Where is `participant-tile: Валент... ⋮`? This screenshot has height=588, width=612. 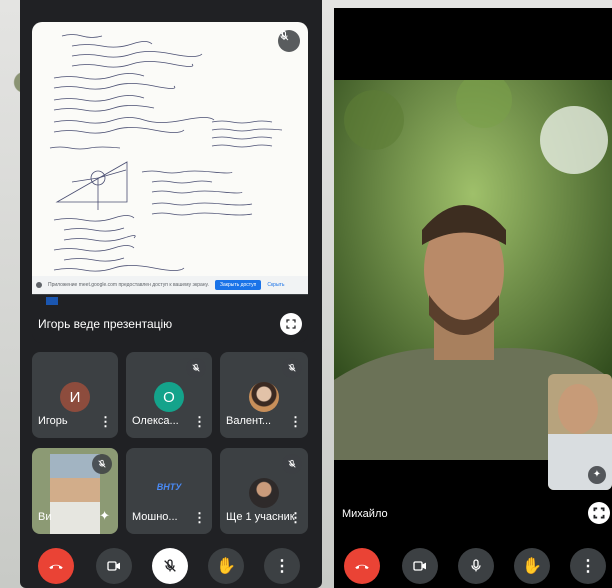
participant-tile: Валент... ⋮ is located at coordinates (264, 395).